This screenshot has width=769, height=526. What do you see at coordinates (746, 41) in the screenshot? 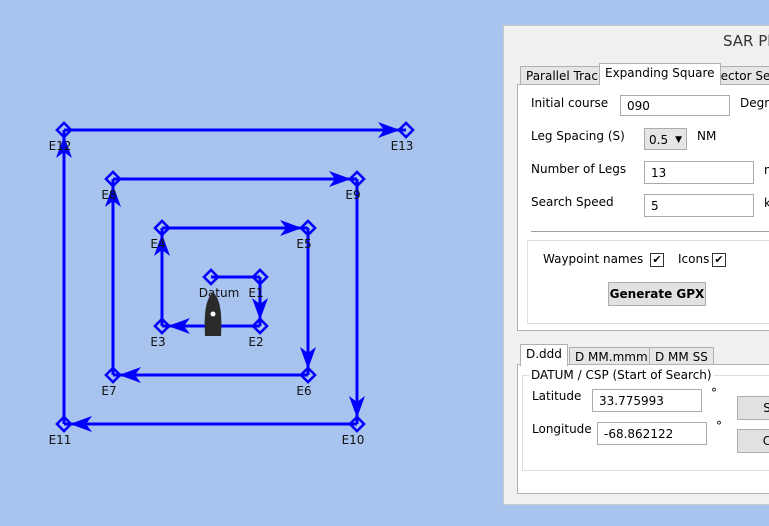
I see `panel-title: SAR Plu` at bounding box center [746, 41].